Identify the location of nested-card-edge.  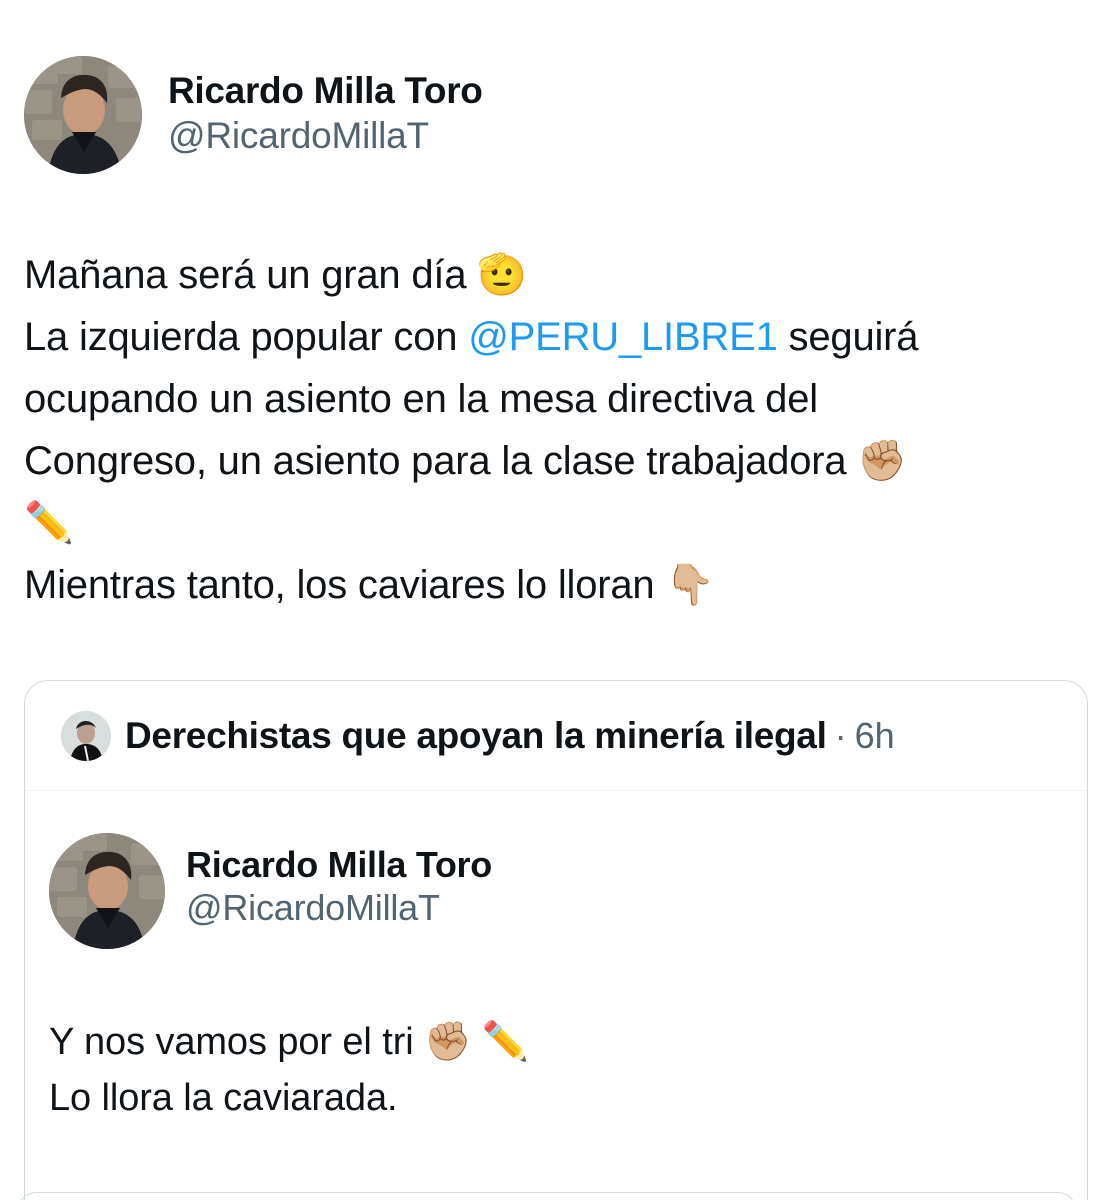
(547, 1196).